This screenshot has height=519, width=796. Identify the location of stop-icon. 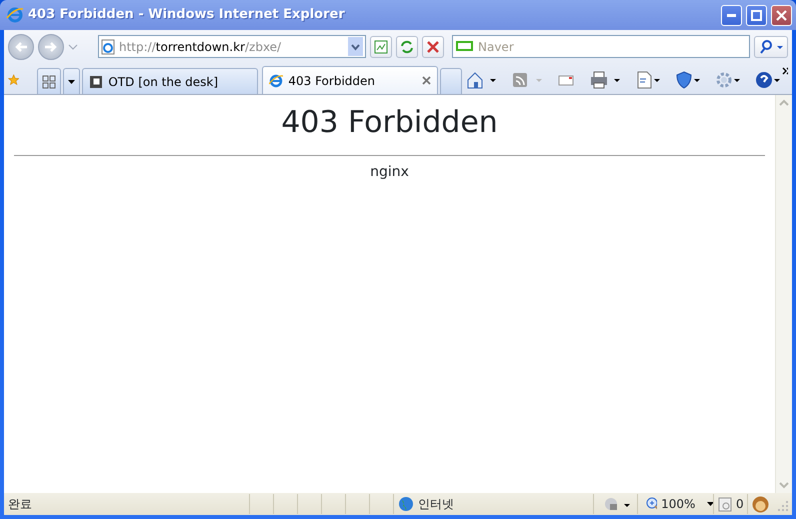
(433, 46).